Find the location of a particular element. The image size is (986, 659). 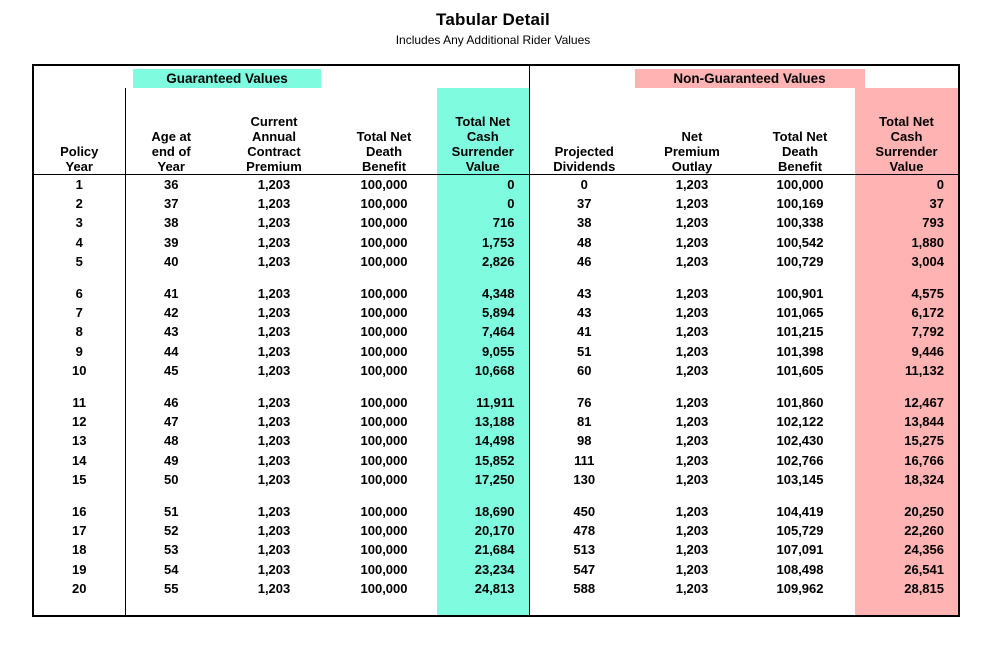

col-header-ng-csv-lines: Total Net Cash Surrender Value is located at coordinates (906, 144).